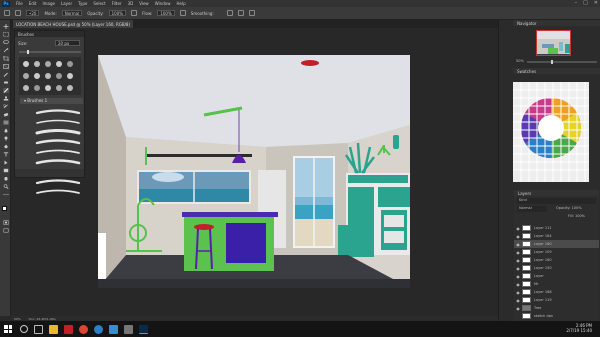 The height and width of the screenshot is (337, 600). What do you see at coordinates (556, 23) in the screenshot?
I see `navigator-panel-header: Navigator` at bounding box center [556, 23].